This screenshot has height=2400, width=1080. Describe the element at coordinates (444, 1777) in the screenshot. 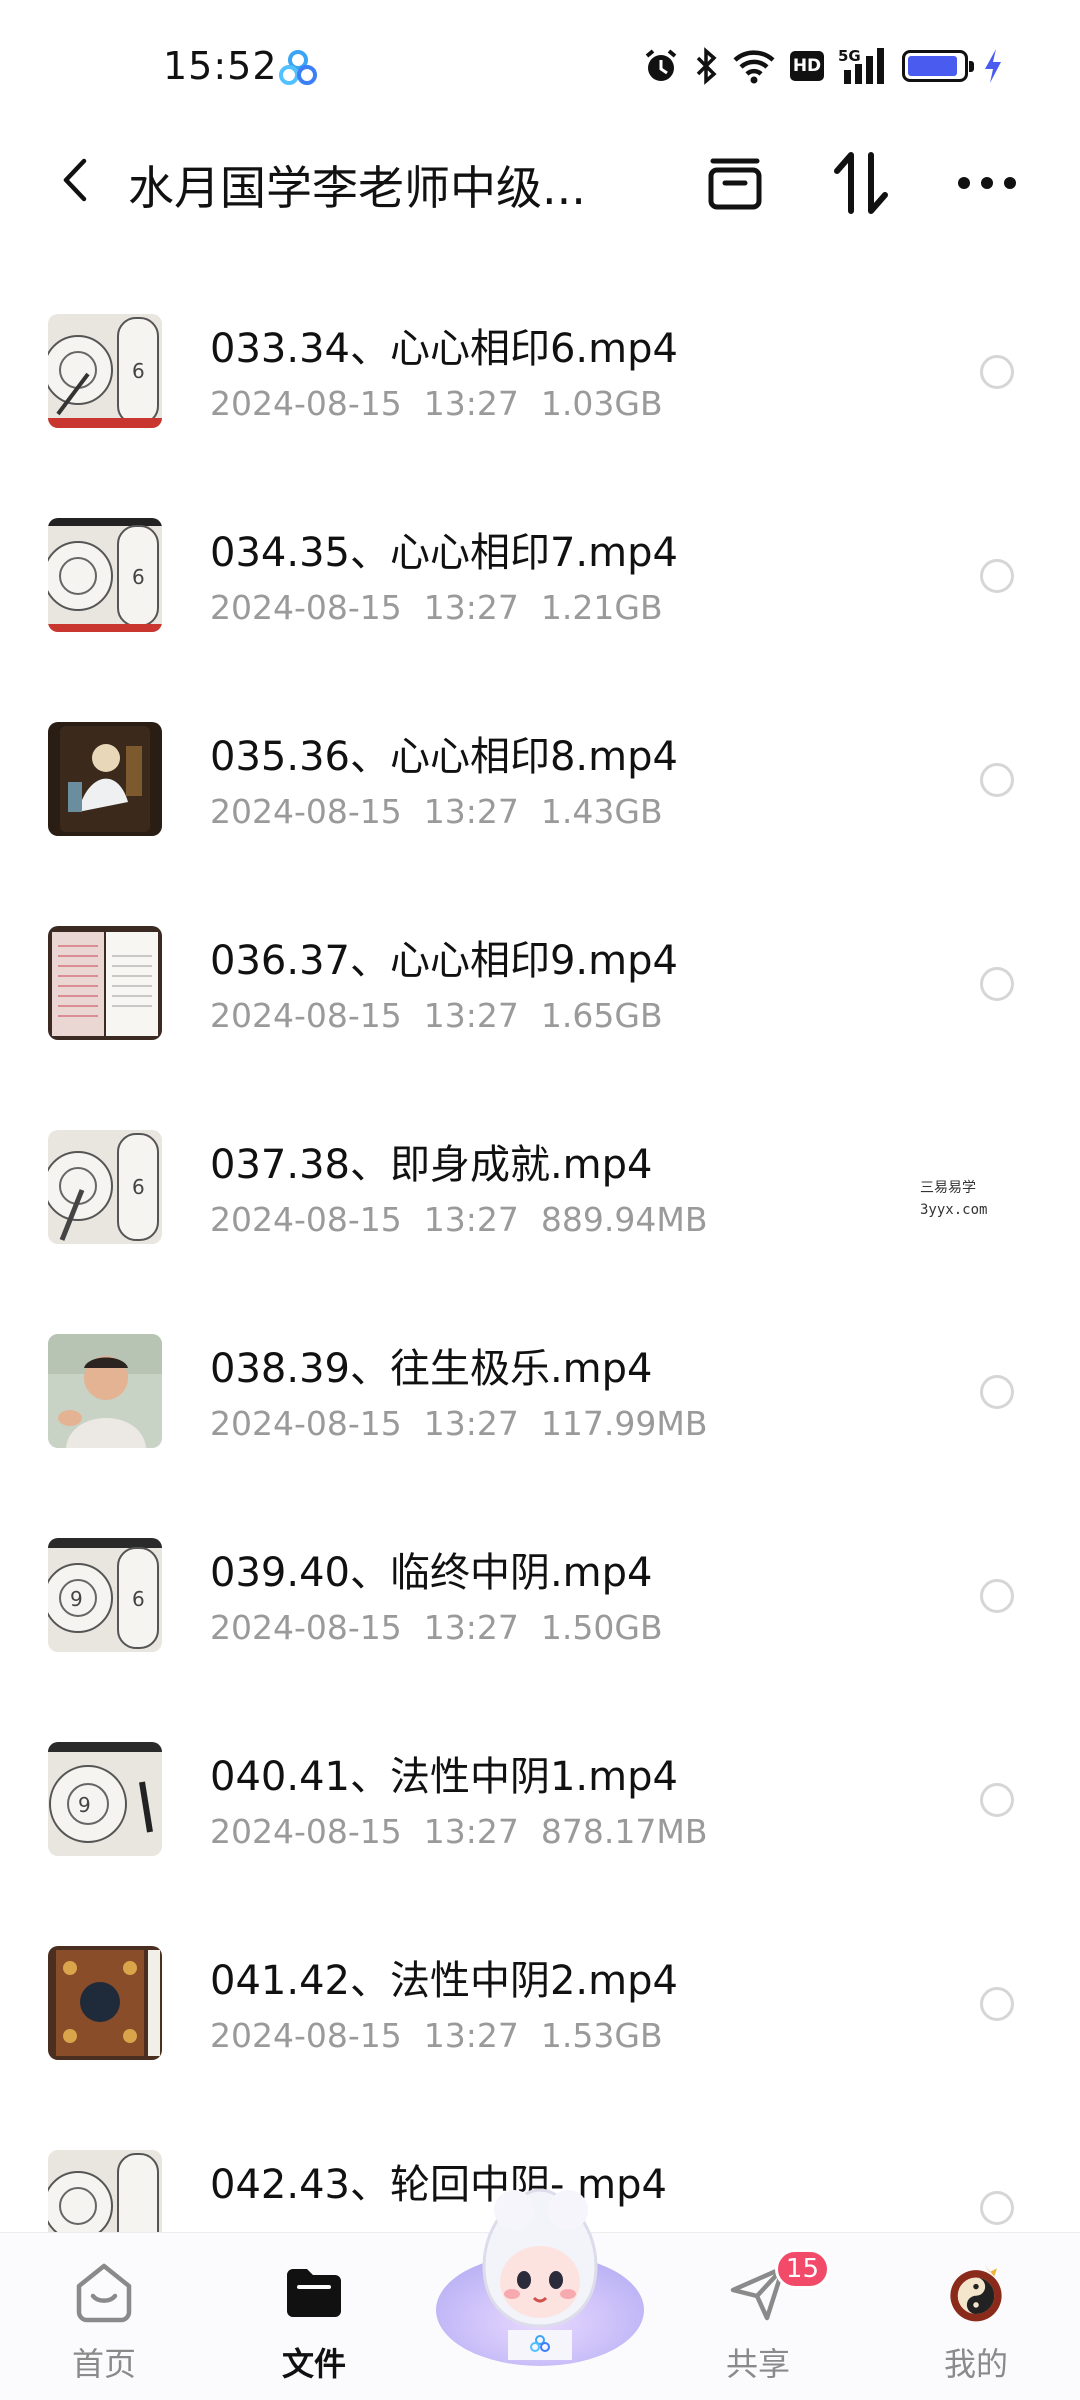

I see `file-name: 040.41、法性中阴1.mp4` at that location.